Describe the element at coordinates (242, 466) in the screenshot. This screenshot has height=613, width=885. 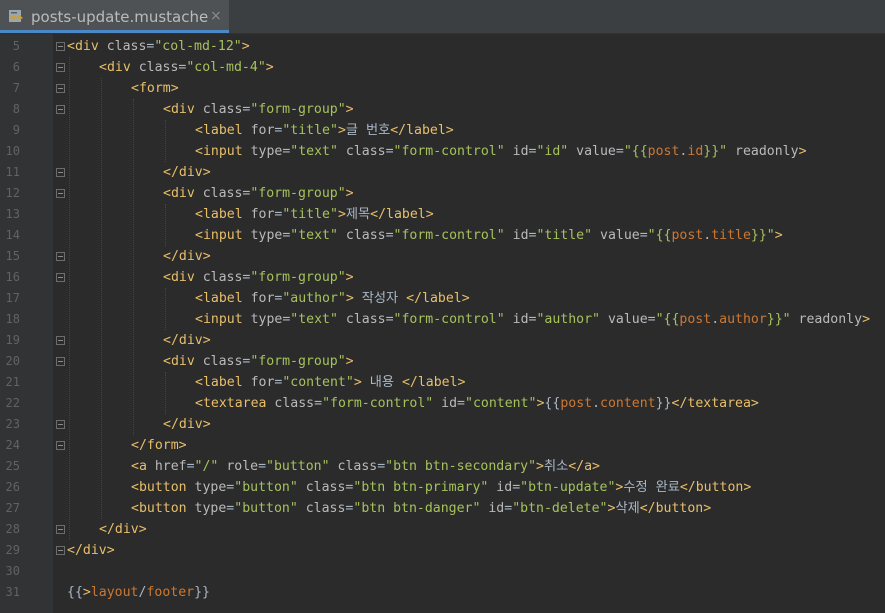
I see `code-token: role` at that location.